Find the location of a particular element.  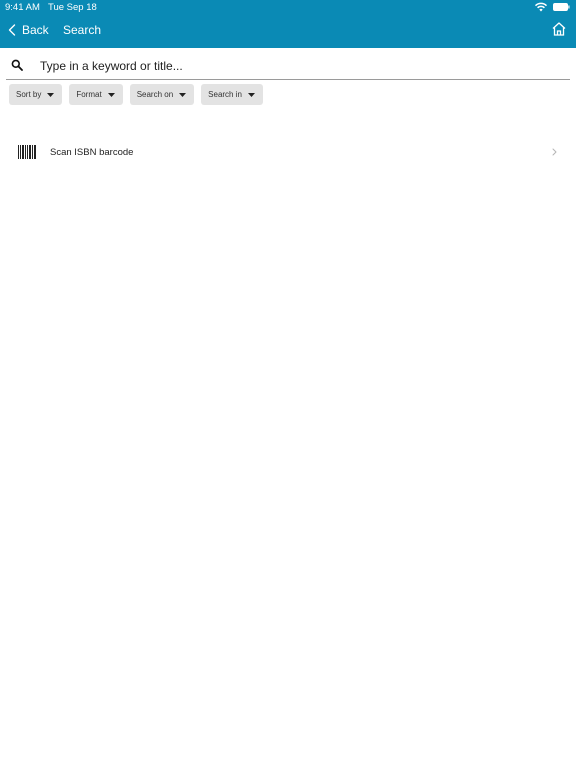

app-header: 9:41 AM Tue Sep 18 Back Search is located at coordinates (288, 24).